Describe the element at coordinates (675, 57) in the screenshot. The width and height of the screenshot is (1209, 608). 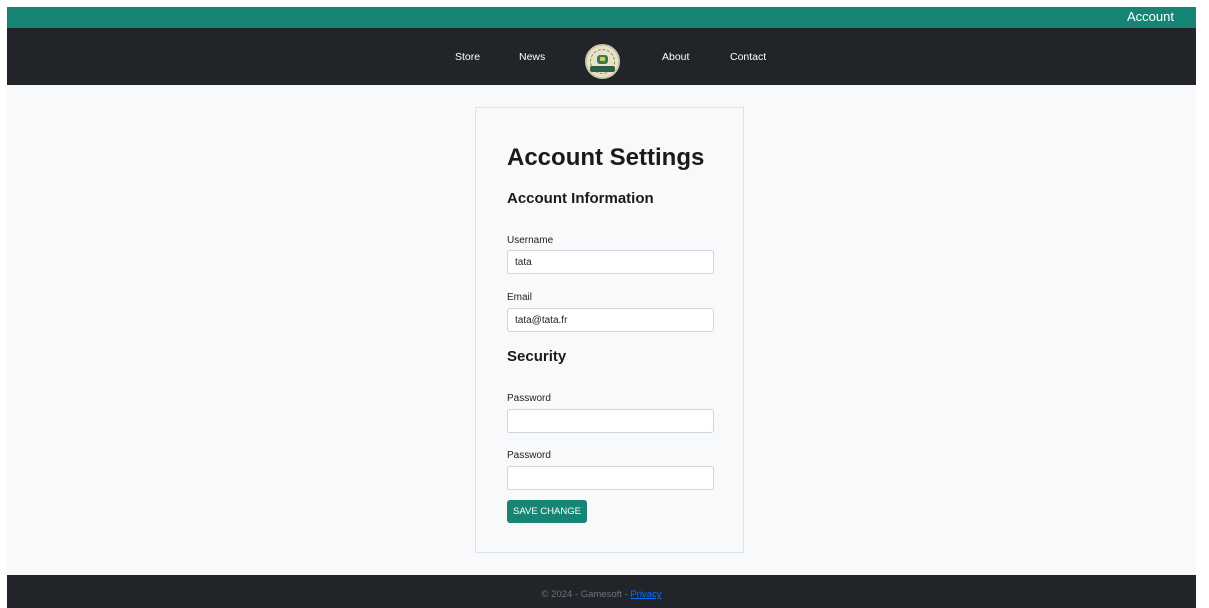
I see `nav-about-link: About` at that location.